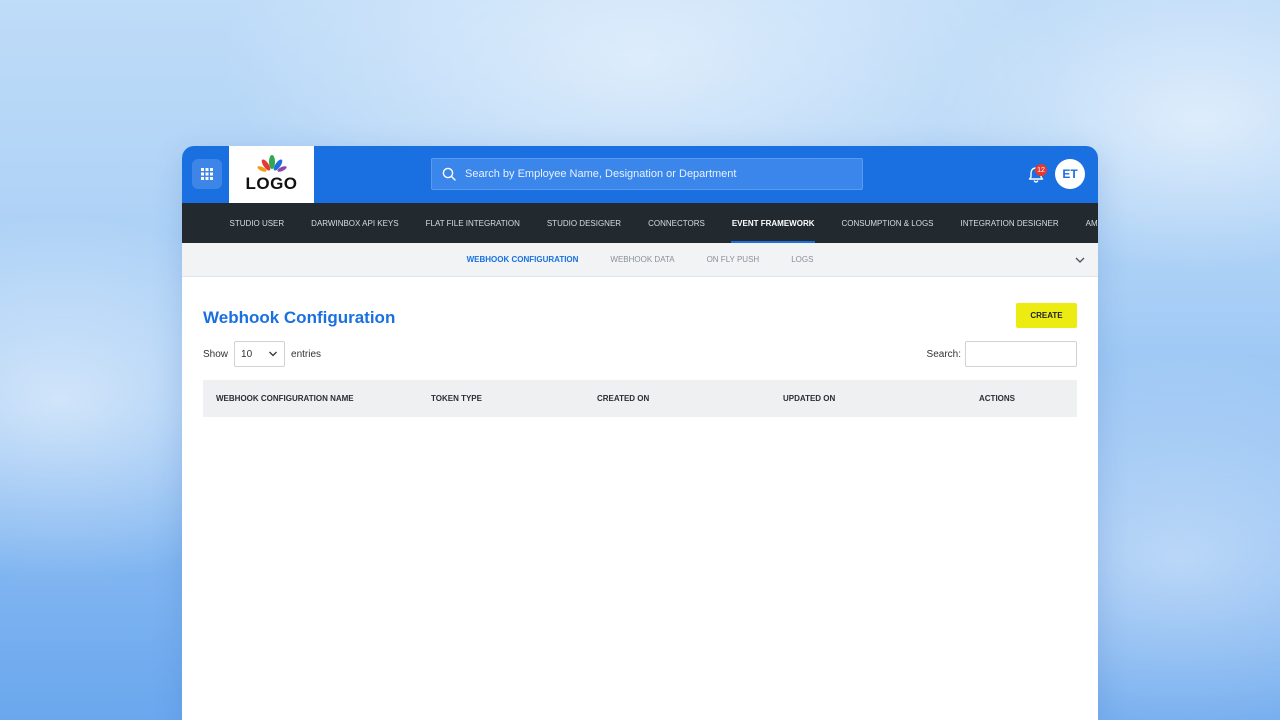  What do you see at coordinates (271, 163) in the screenshot?
I see `lotus-logo-icon` at bounding box center [271, 163].